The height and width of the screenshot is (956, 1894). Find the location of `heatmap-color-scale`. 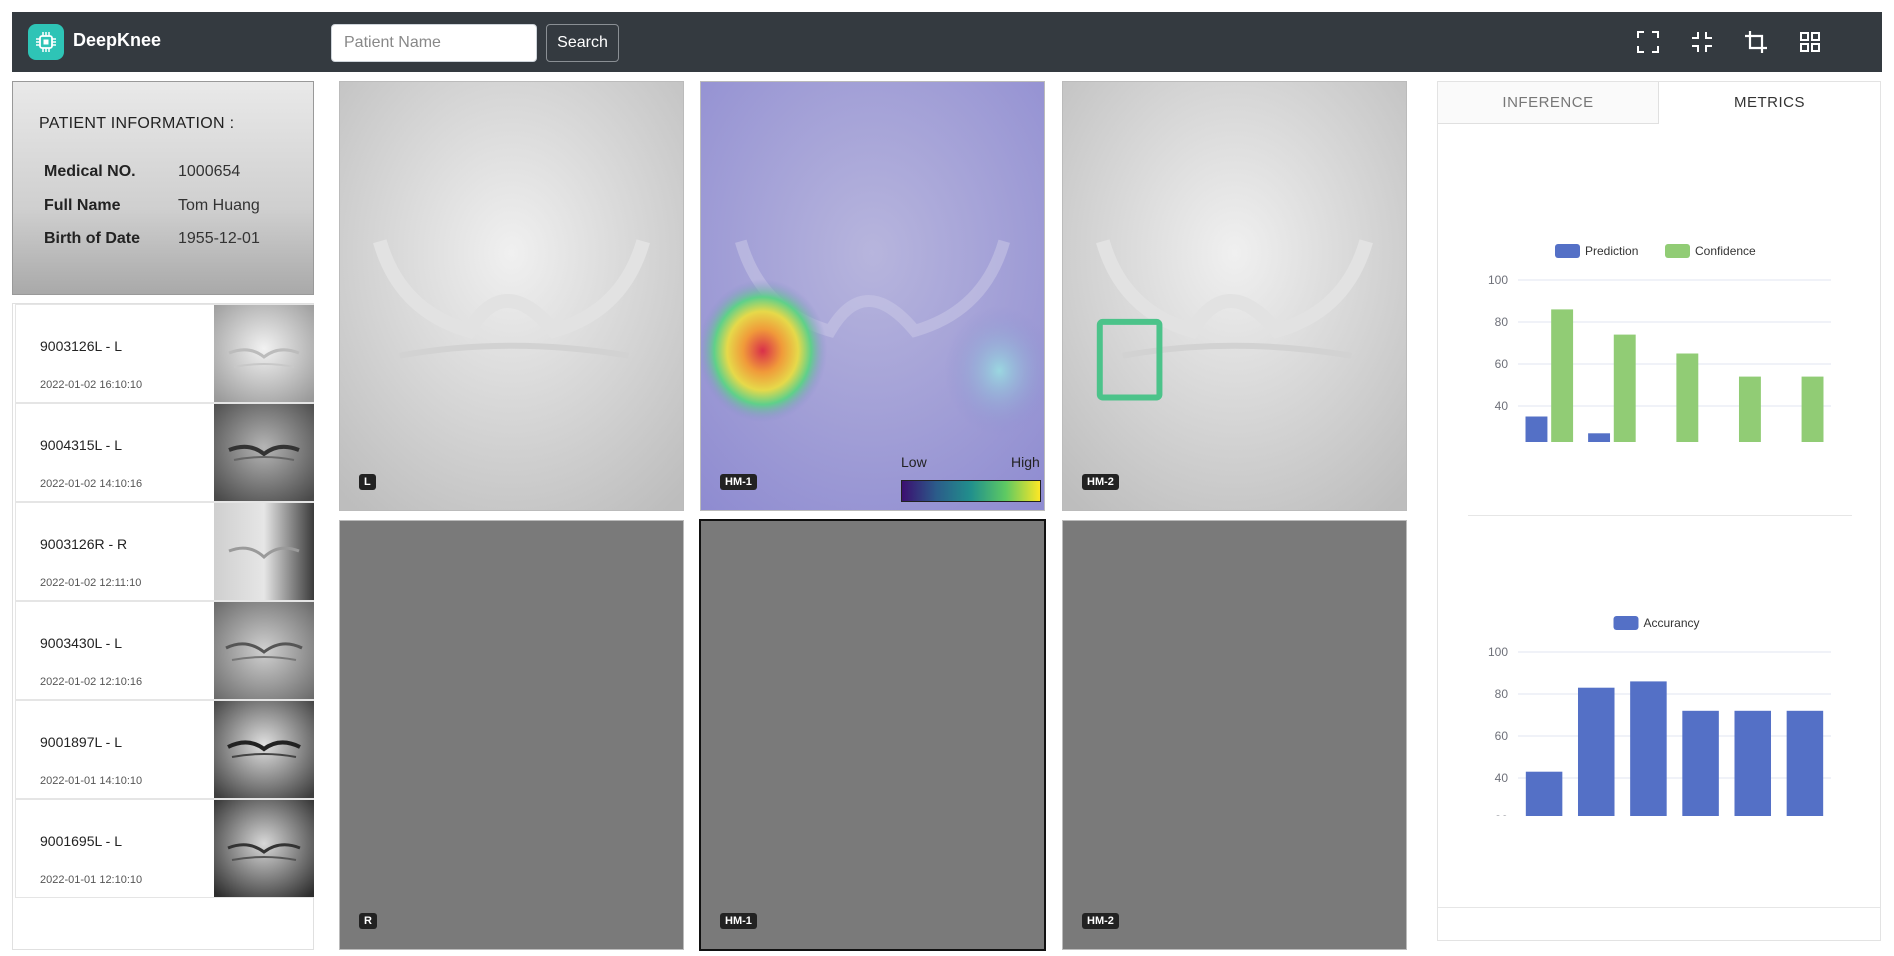

heatmap-color-scale is located at coordinates (971, 491).